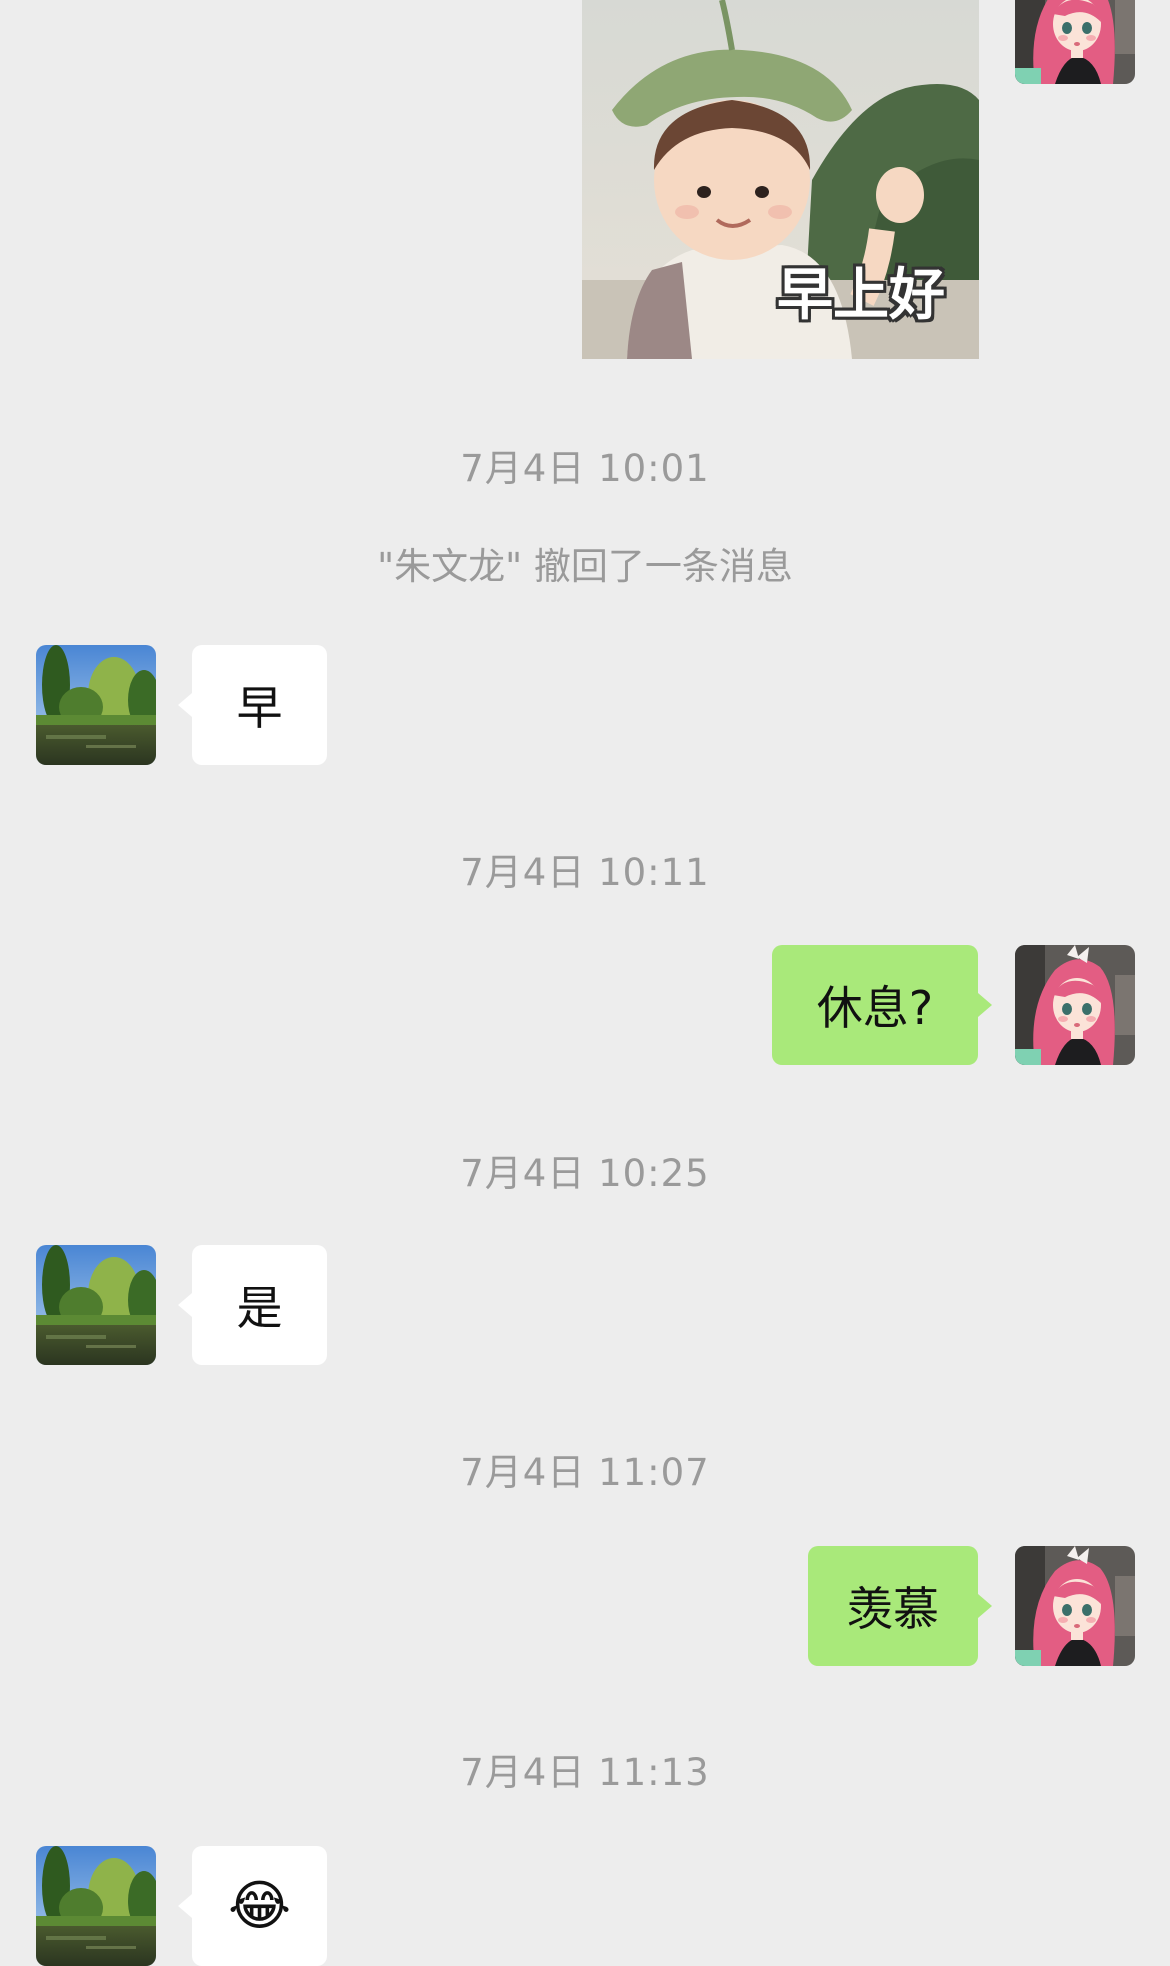  Describe the element at coordinates (585, 566) in the screenshot. I see `recall-notice: "朱文龙" 撤回了一条消息` at that location.